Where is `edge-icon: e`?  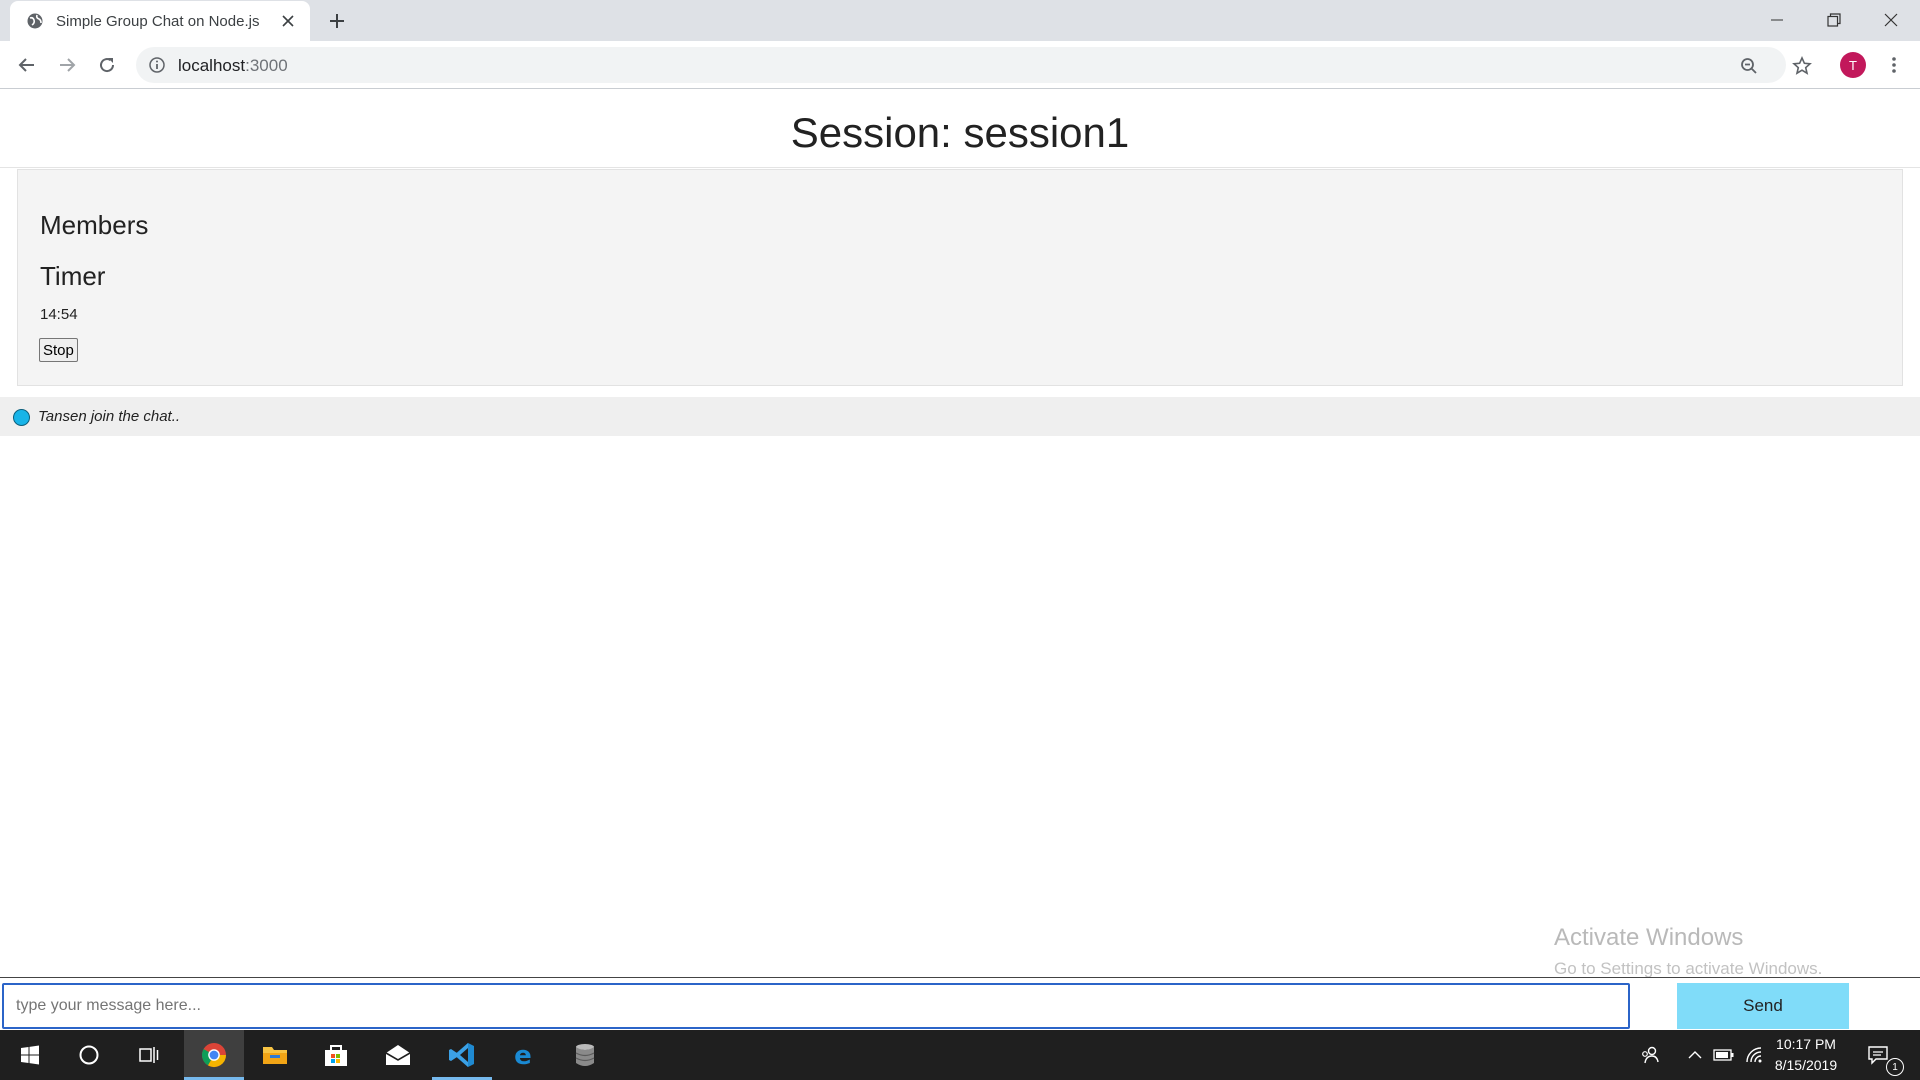 edge-icon: e is located at coordinates (523, 1055).